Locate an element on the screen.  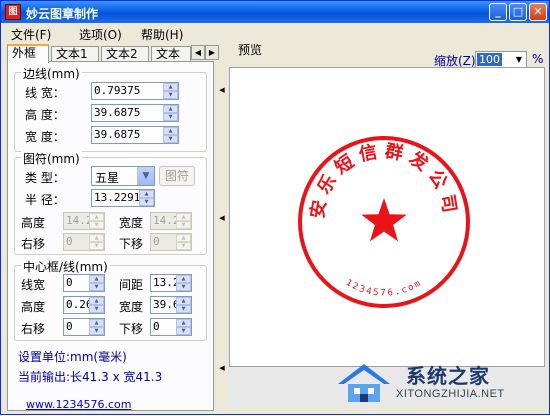
symbol-radius-spinner: 13.2291 ▲ ▼ is located at coordinates (123, 198).